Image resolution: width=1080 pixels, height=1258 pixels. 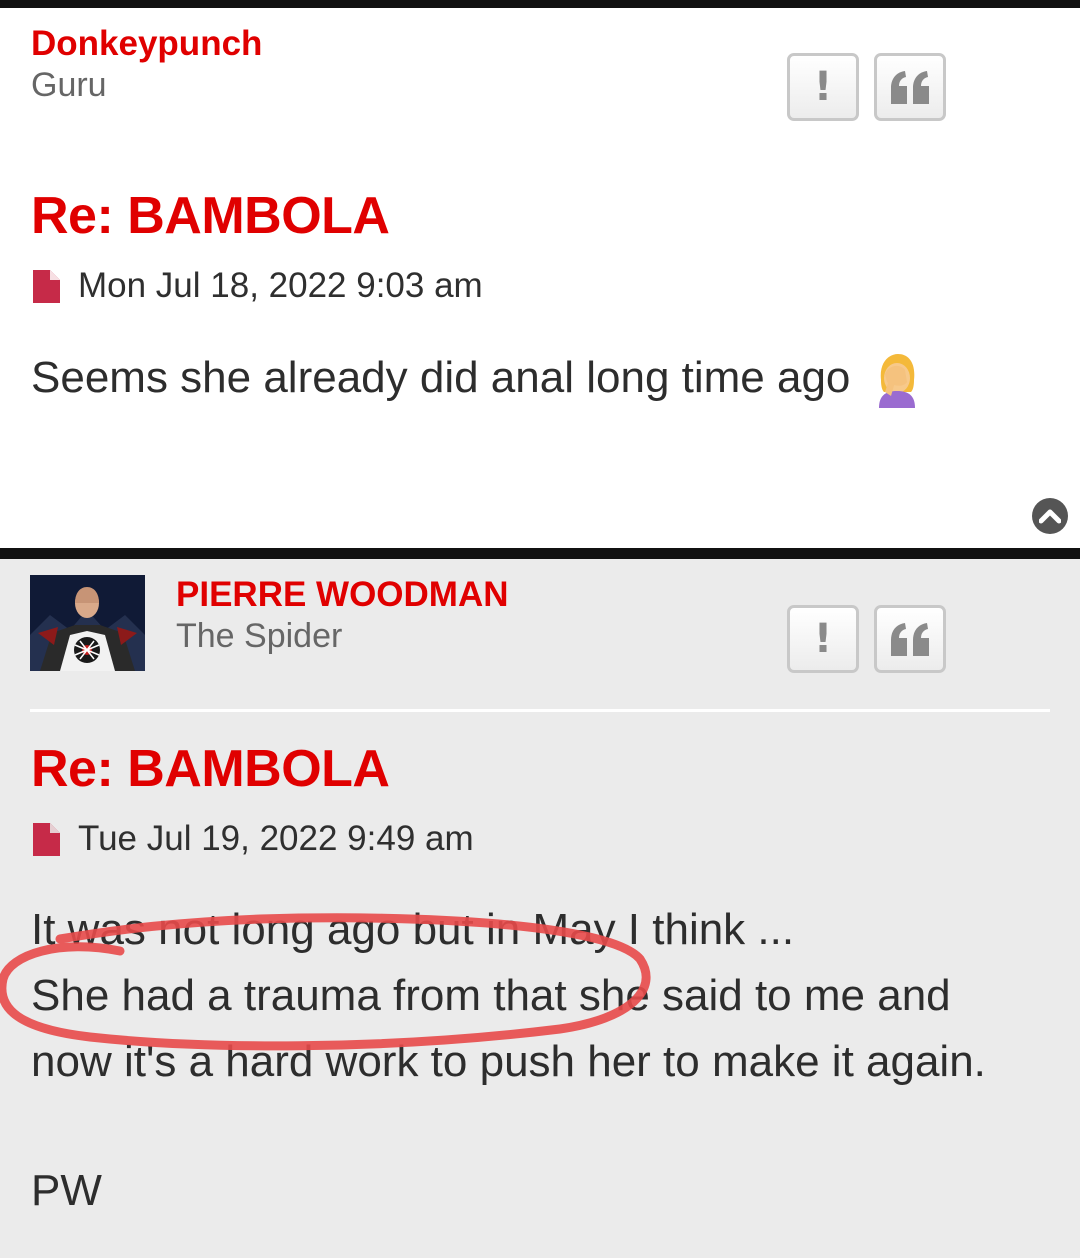 I want to click on top-border, so click(x=540, y=4).